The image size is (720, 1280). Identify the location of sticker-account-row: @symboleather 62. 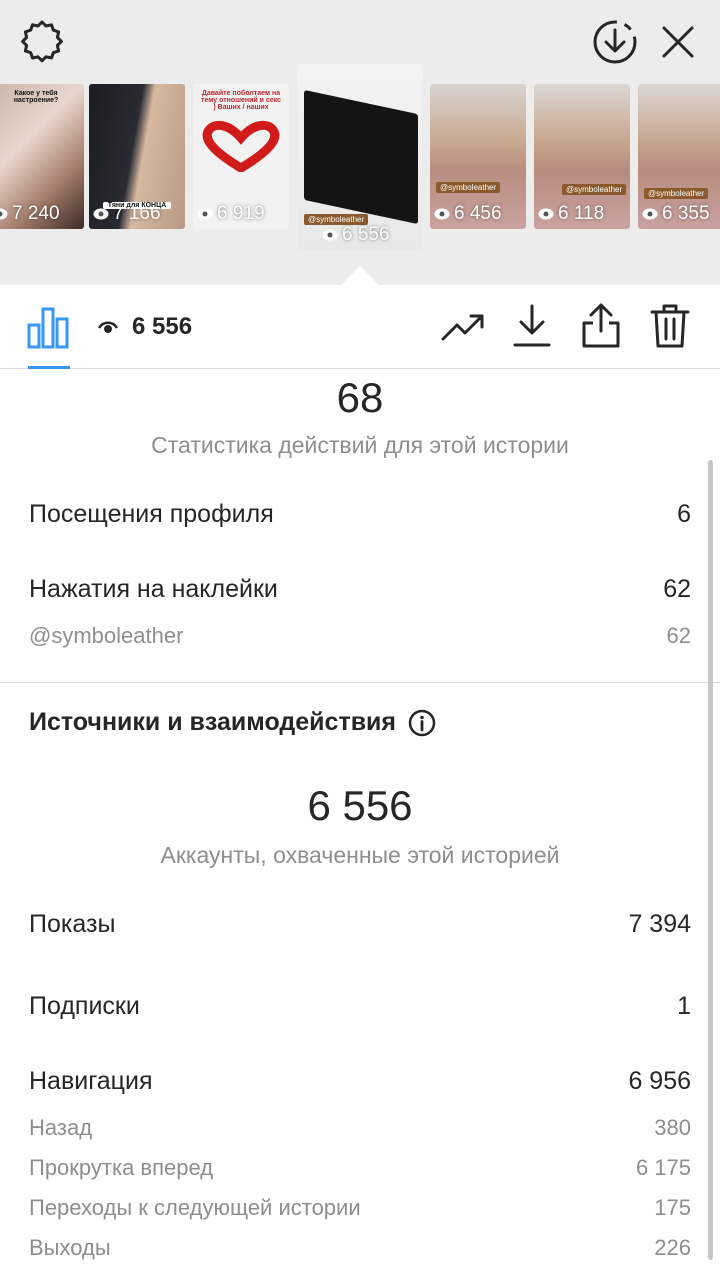
(360, 636).